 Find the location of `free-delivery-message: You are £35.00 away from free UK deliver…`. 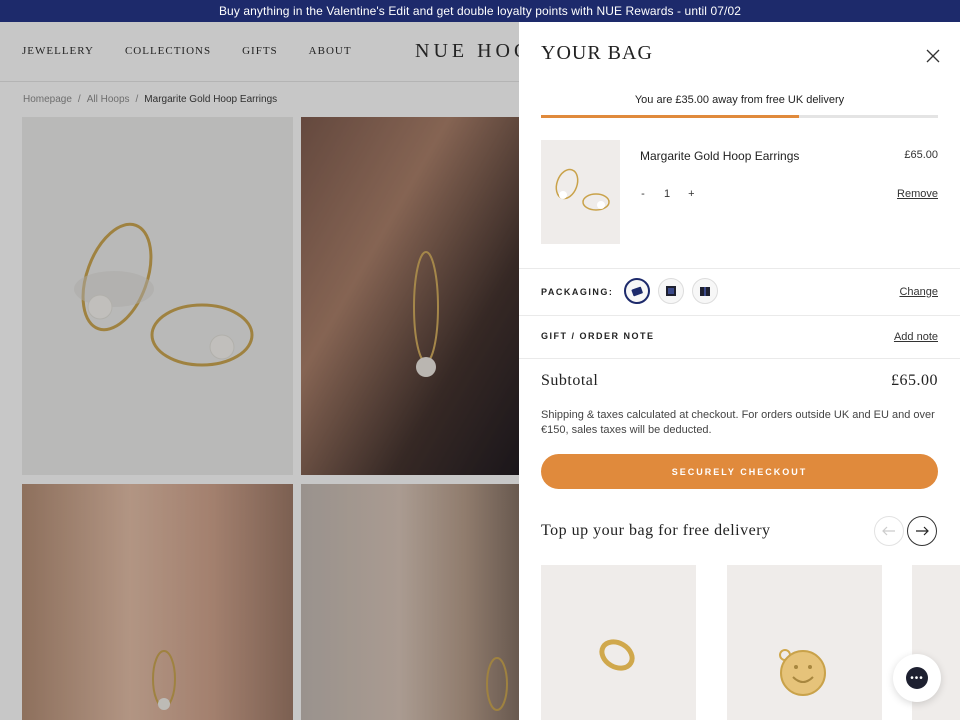

free-delivery-message: You are £35.00 away from free UK deliver… is located at coordinates (739, 100).